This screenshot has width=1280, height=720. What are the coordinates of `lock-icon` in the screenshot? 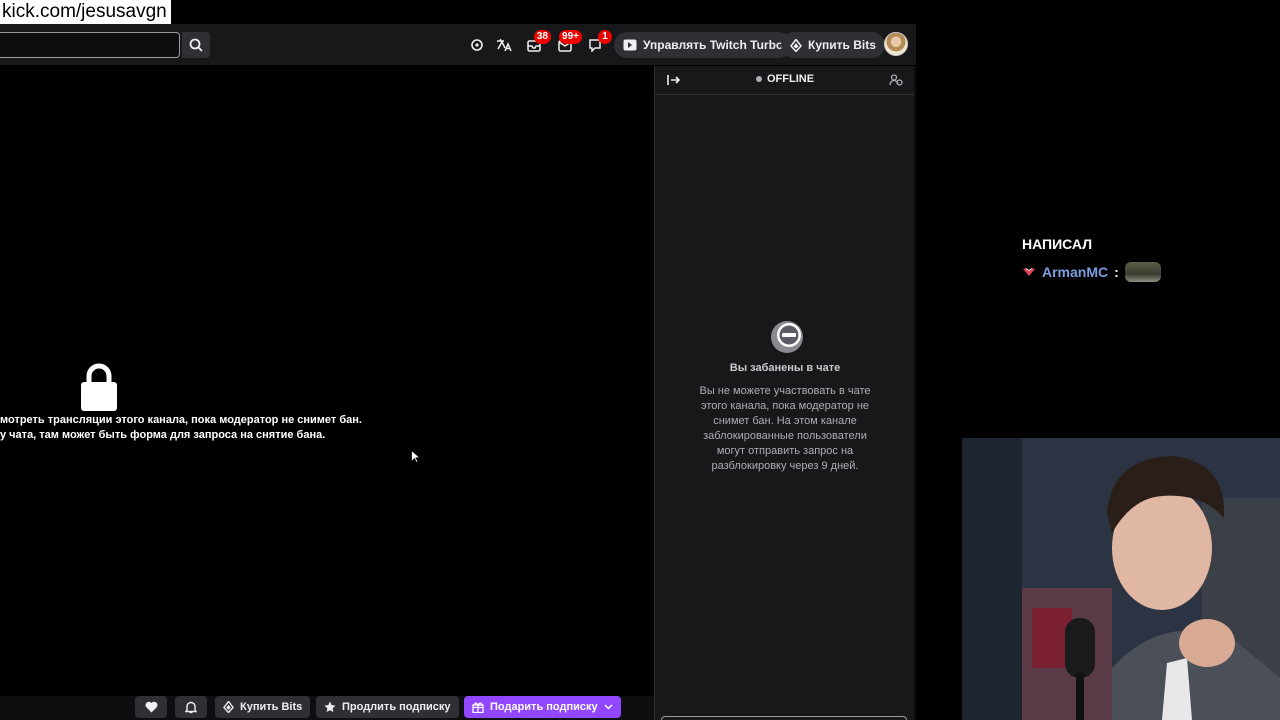 It's located at (99, 387).